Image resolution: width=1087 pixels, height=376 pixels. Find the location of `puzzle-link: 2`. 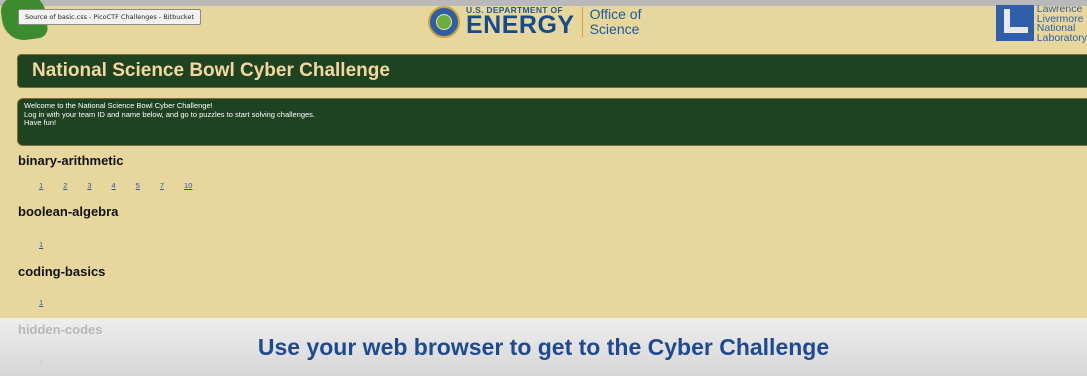

puzzle-link: 2 is located at coordinates (65, 185).